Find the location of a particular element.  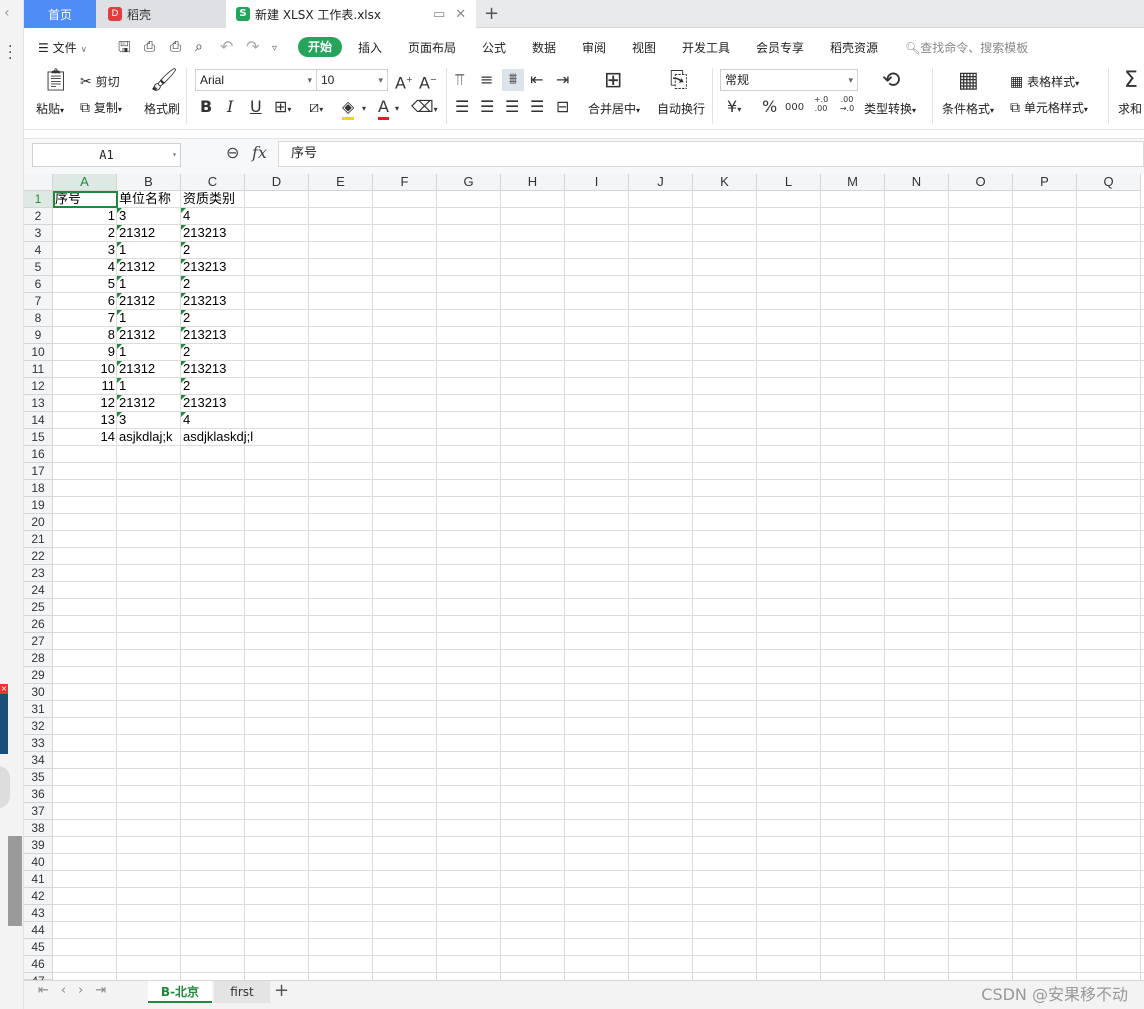

decrease-font-icon: A− is located at coordinates (428, 81).